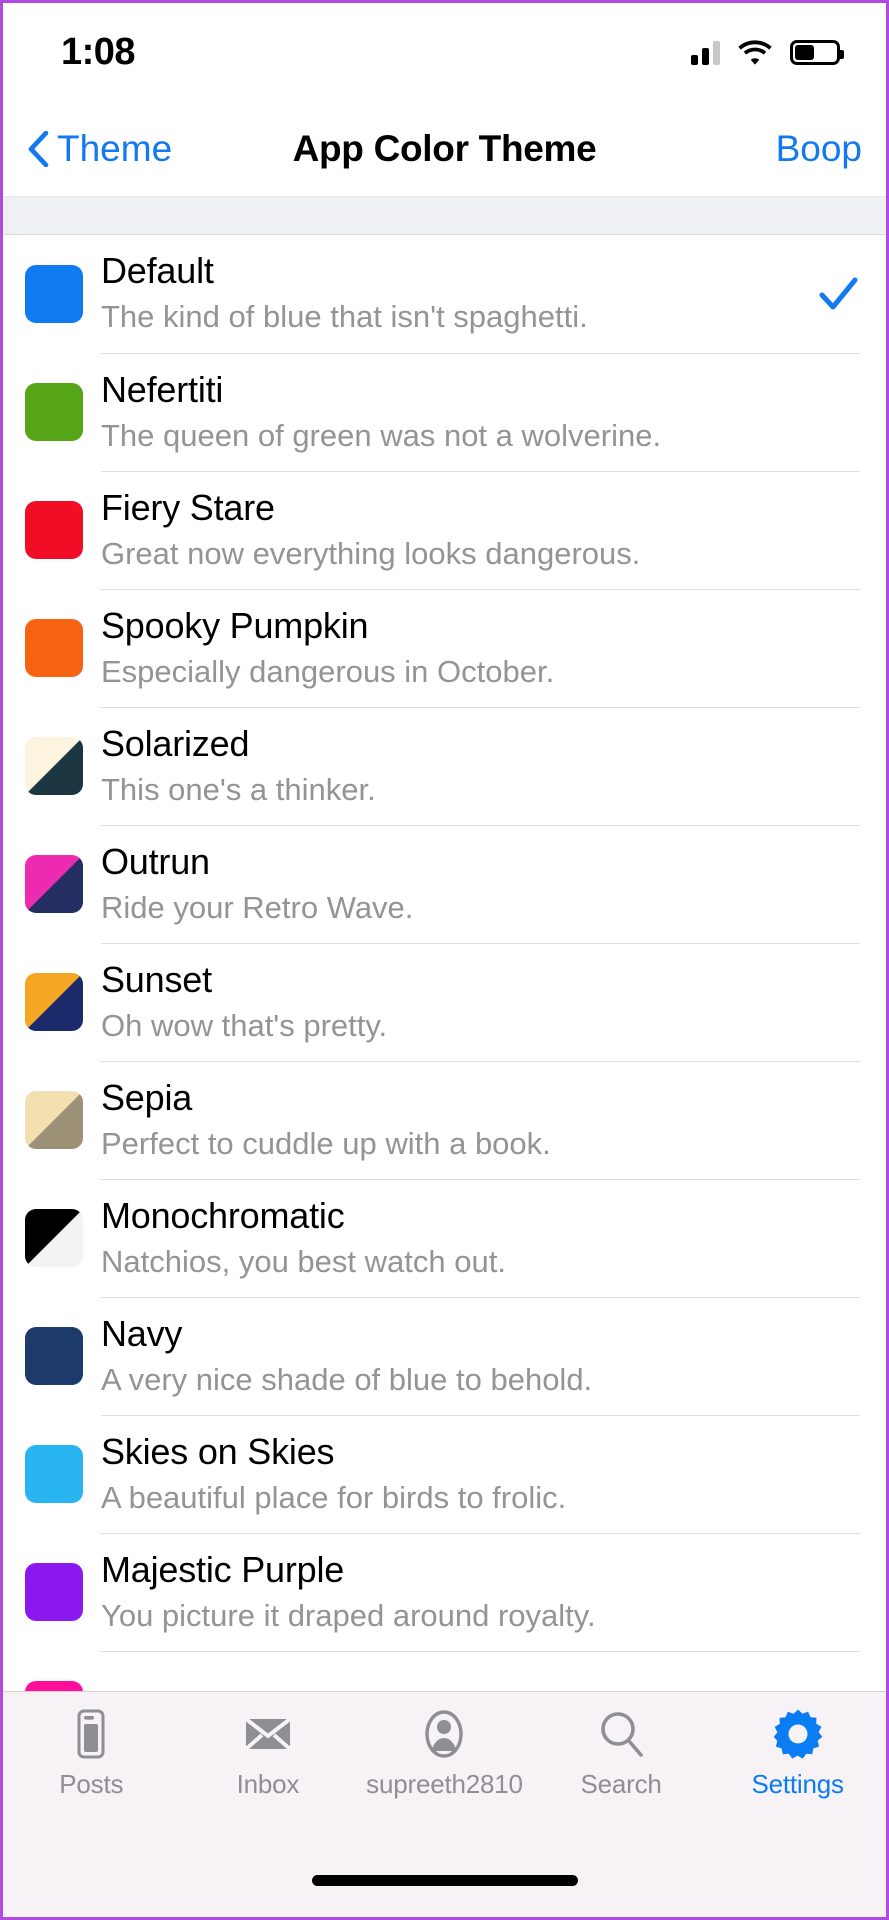  I want to click on navigation-bar: Theme App Color Theme Boop, so click(444, 149).